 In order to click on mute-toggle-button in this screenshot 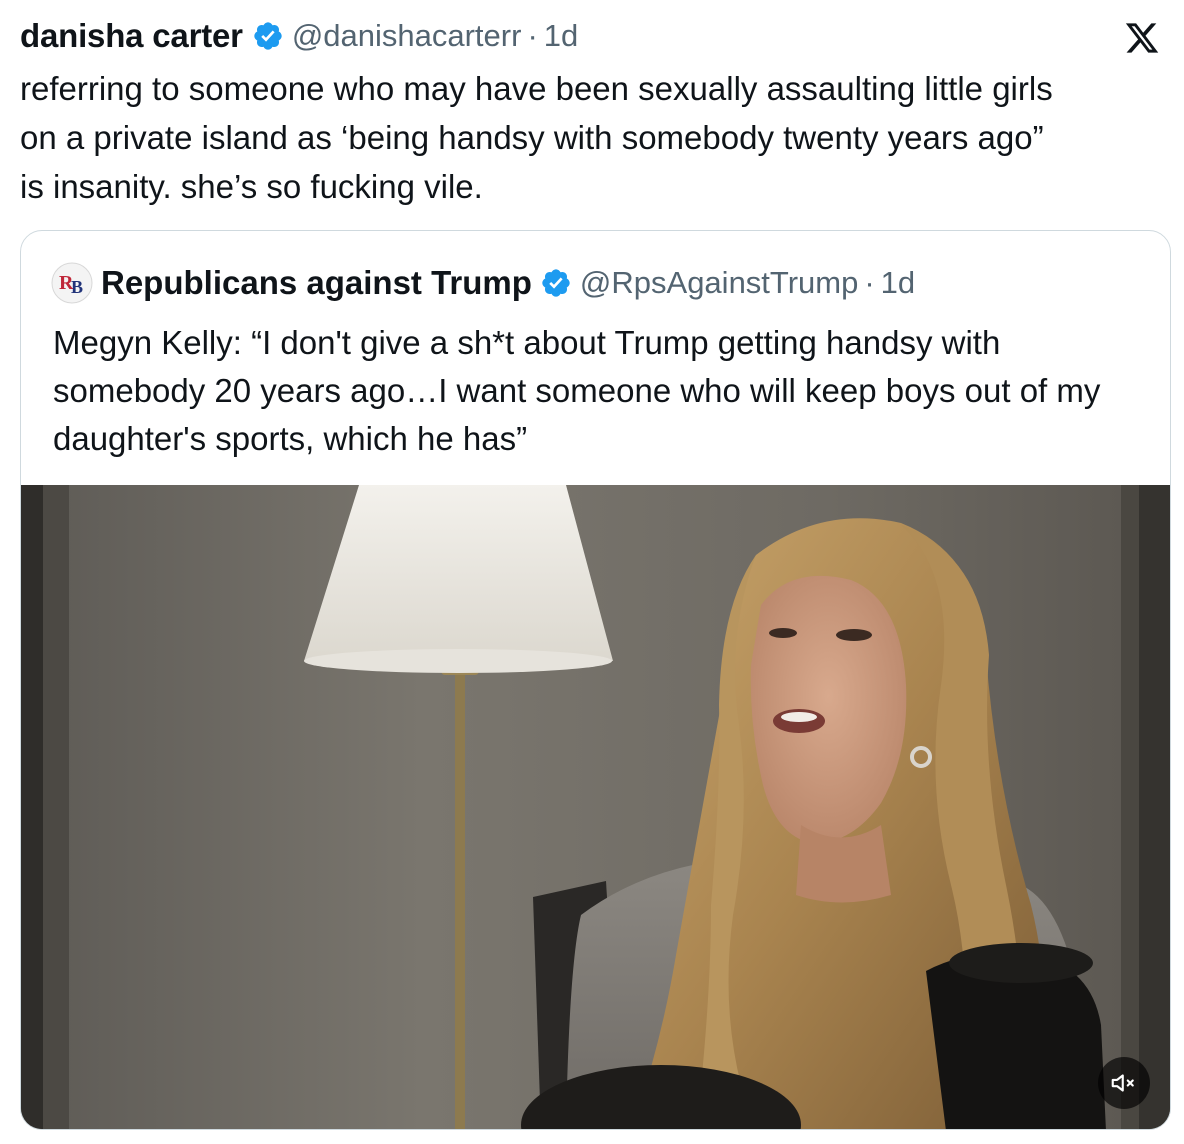, I will do `click(1124, 1083)`.